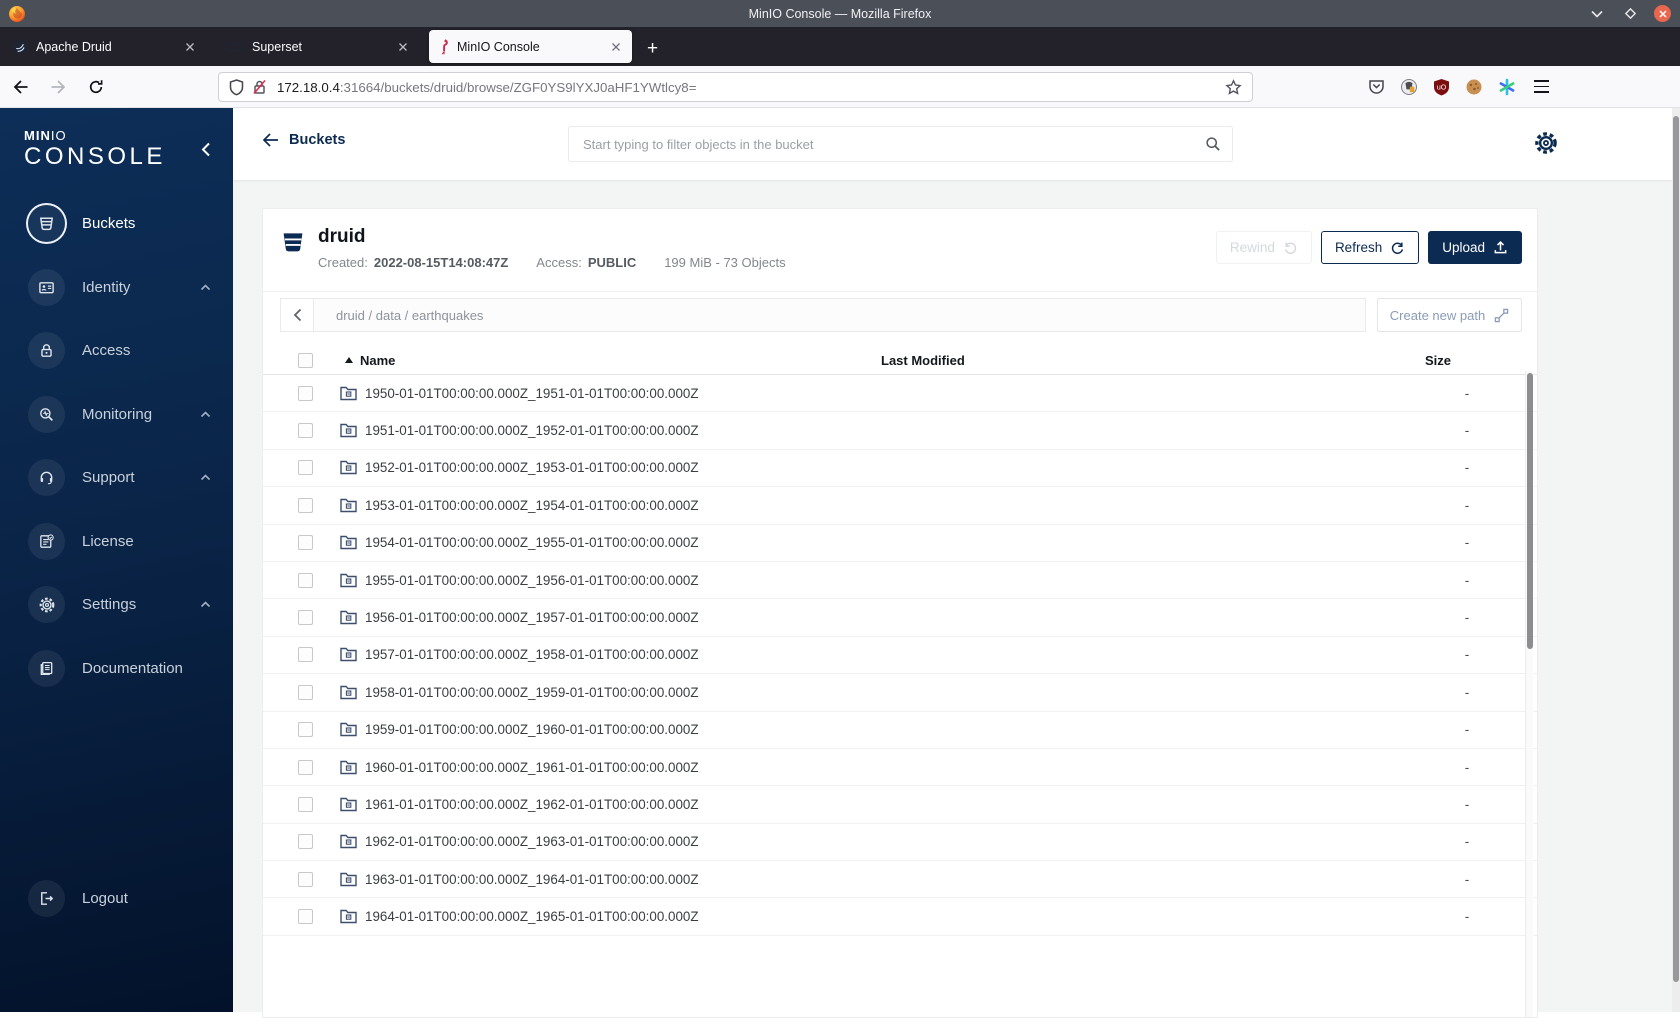 The width and height of the screenshot is (1680, 1018). I want to click on sidebar-item-access: Access, so click(116, 351).